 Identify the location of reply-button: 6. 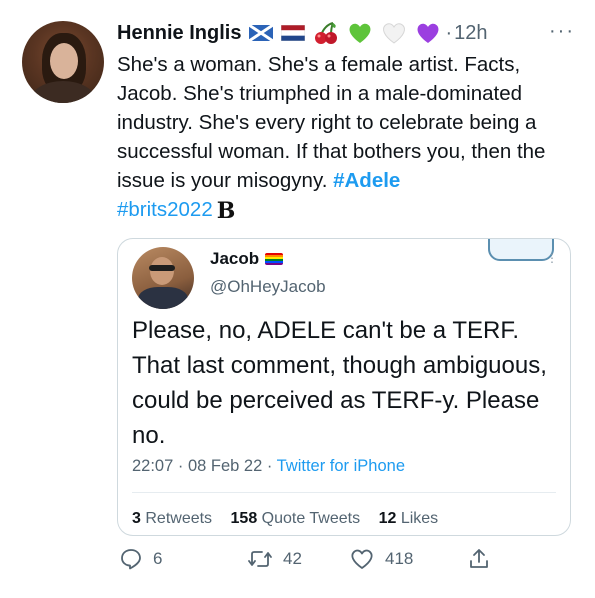
(140, 559).